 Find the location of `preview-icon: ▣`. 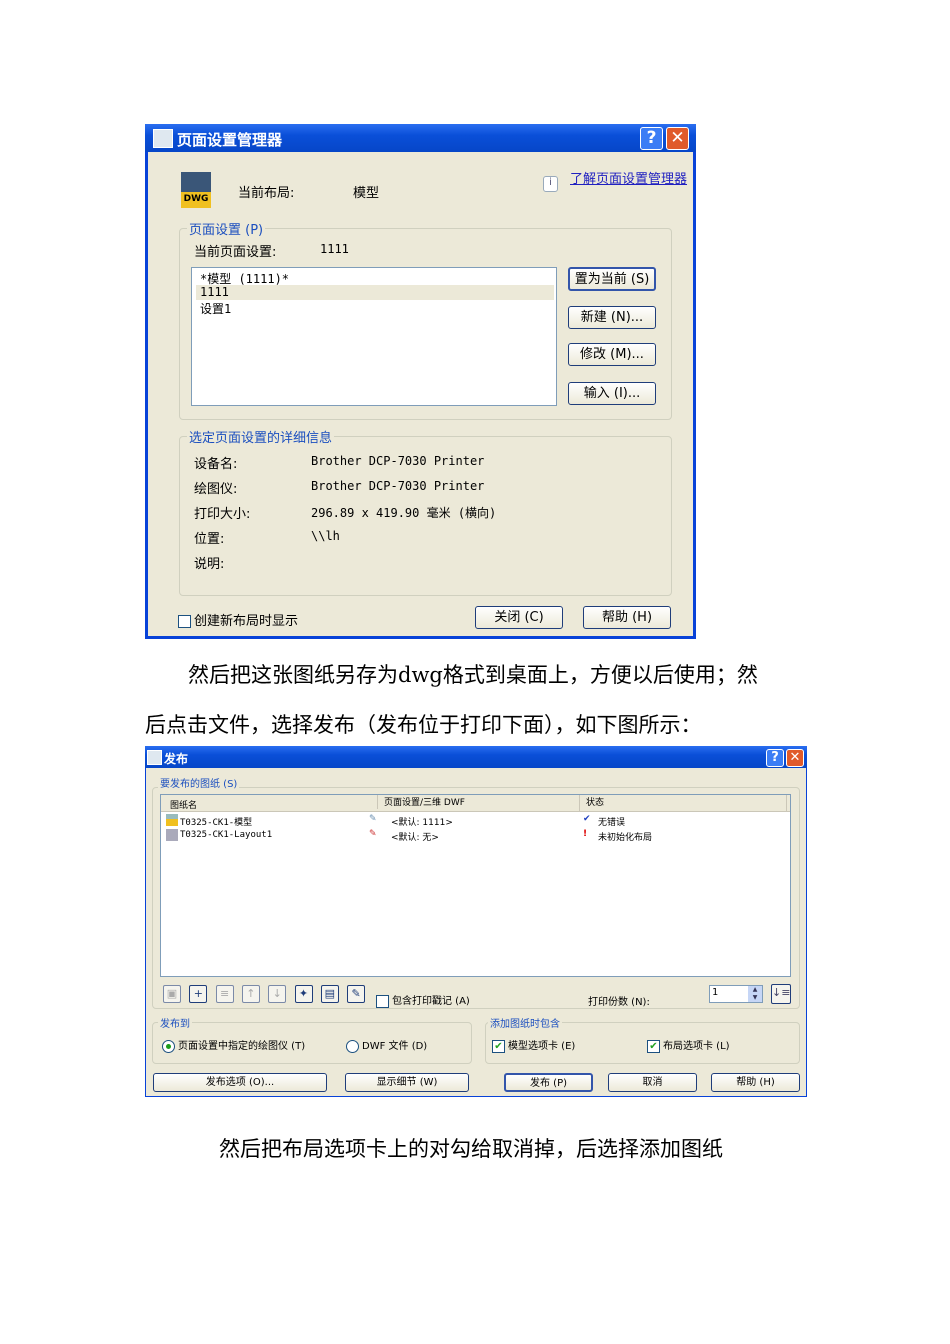

preview-icon: ▣ is located at coordinates (172, 994).